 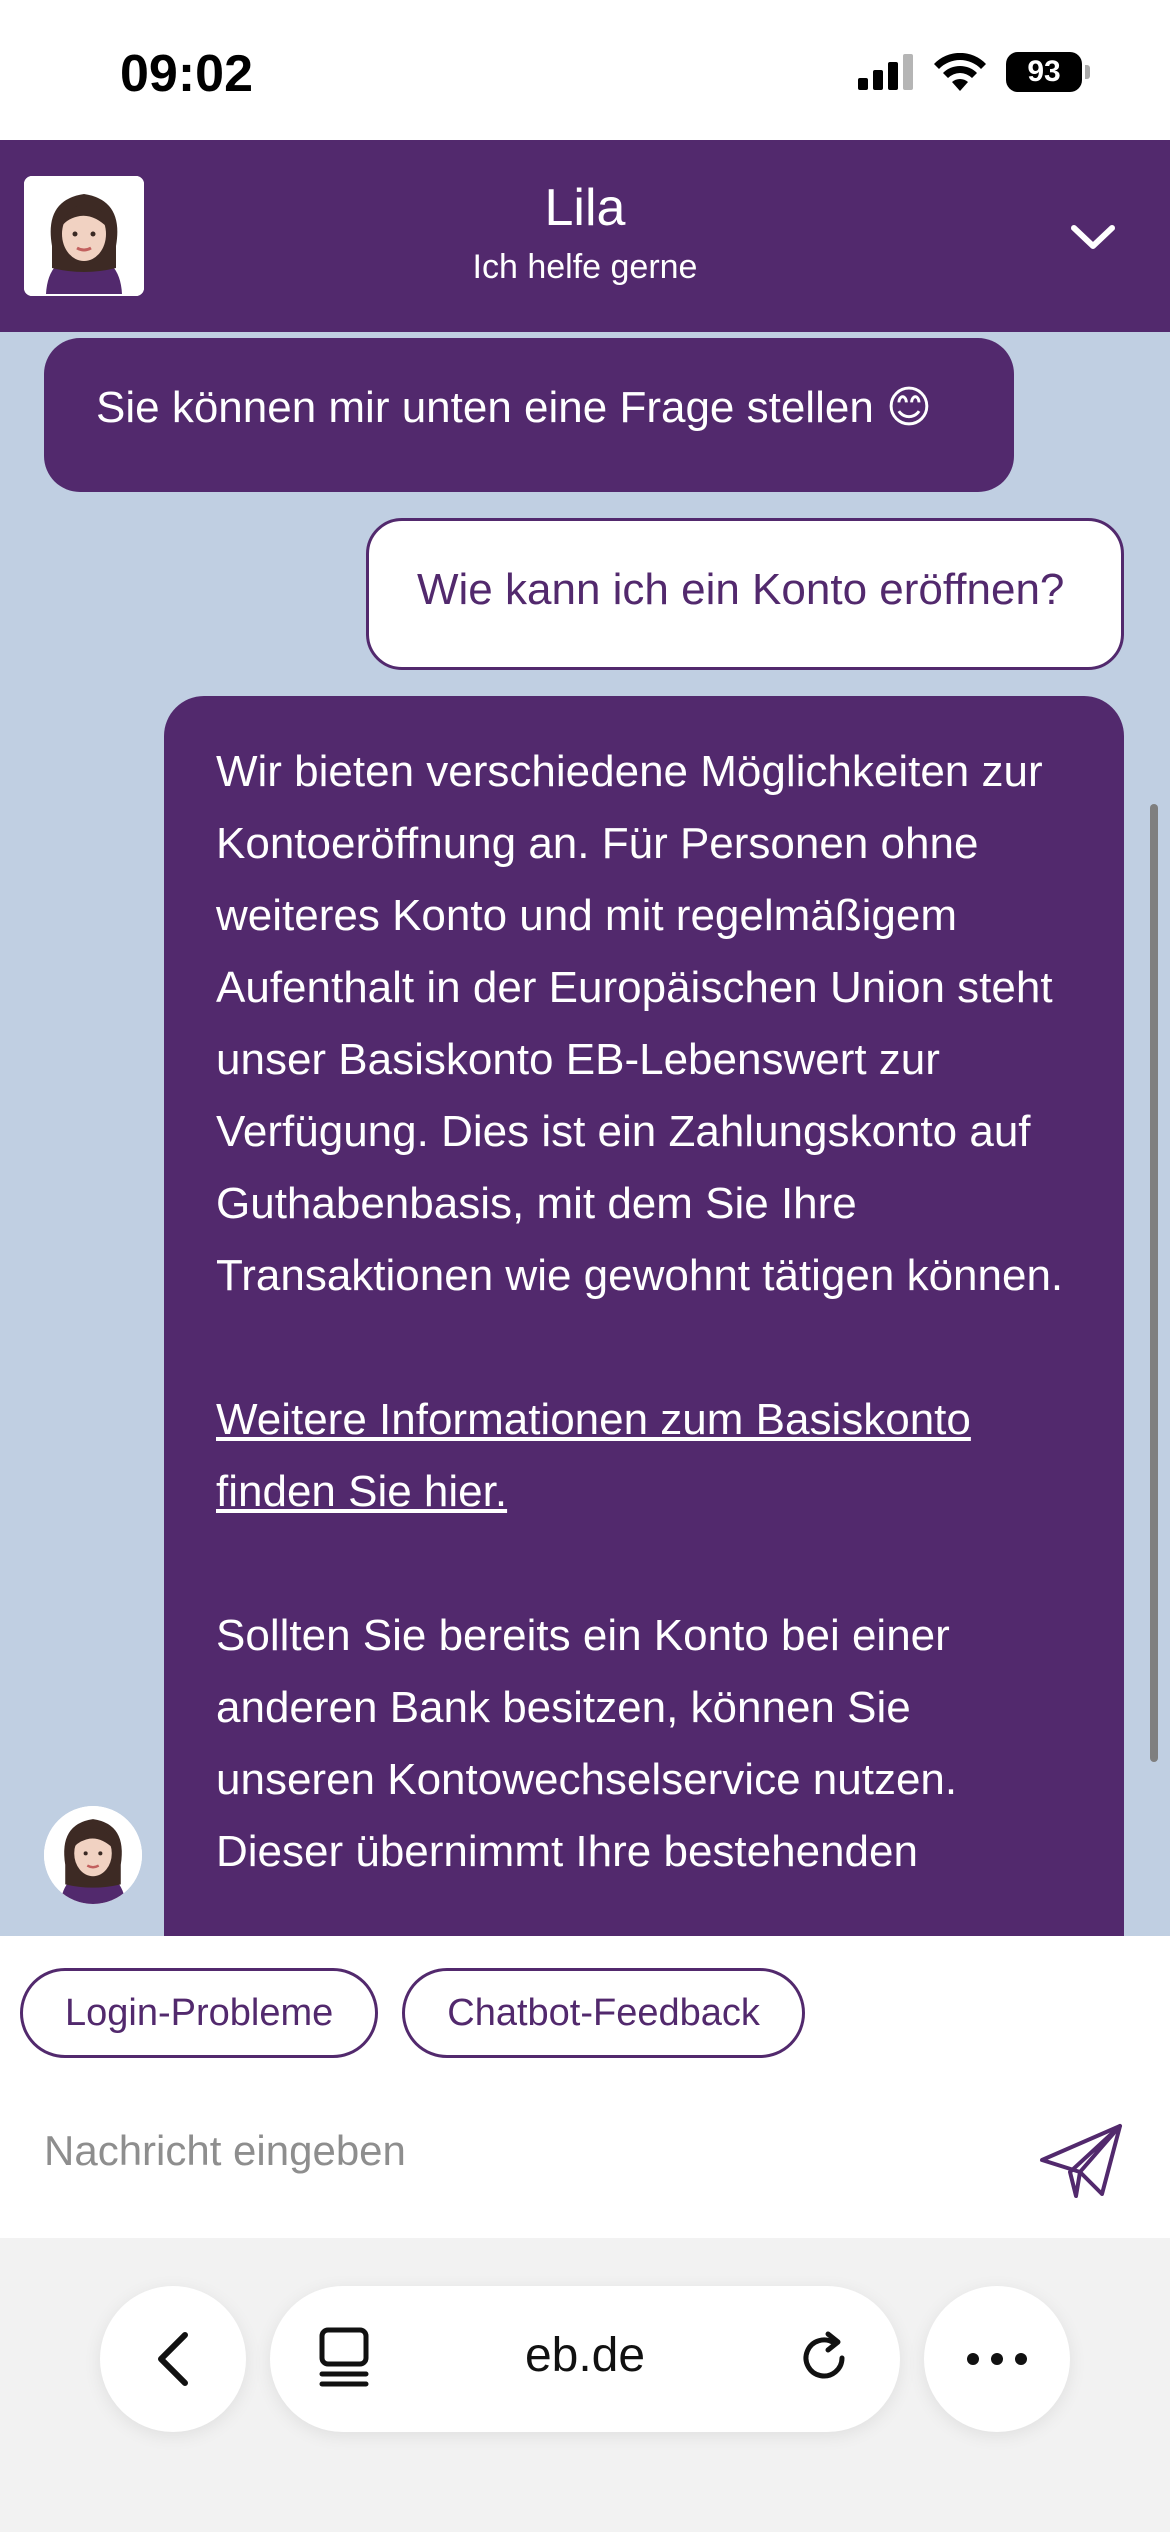 I want to click on user-message-bubble: Wie kann ich ein Konto eröffnen?, so click(x=745, y=594).